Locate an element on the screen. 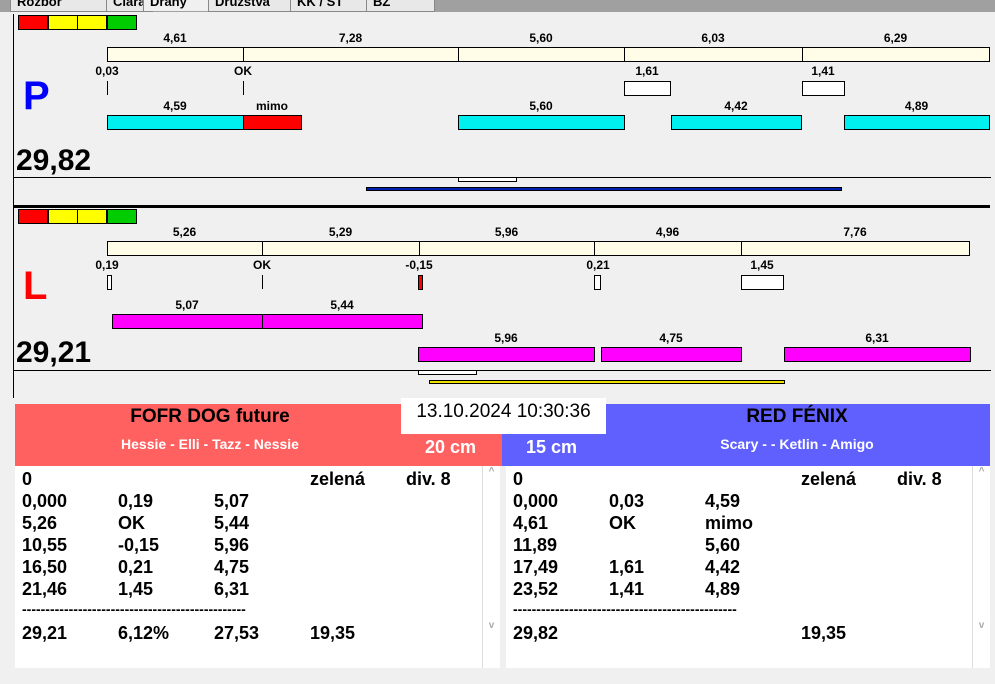 The width and height of the screenshot is (995, 684). result-cell: 0,19 is located at coordinates (136, 501).